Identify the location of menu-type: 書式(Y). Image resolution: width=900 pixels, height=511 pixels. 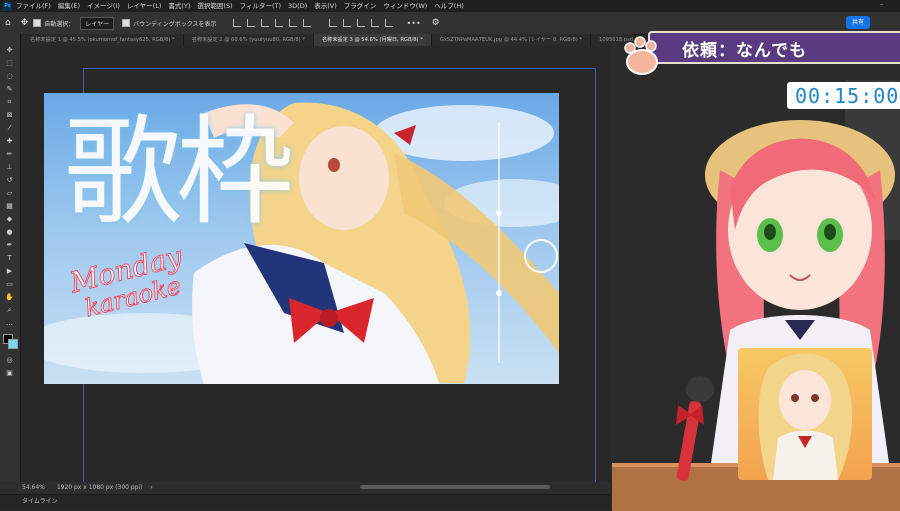
(179, 6).